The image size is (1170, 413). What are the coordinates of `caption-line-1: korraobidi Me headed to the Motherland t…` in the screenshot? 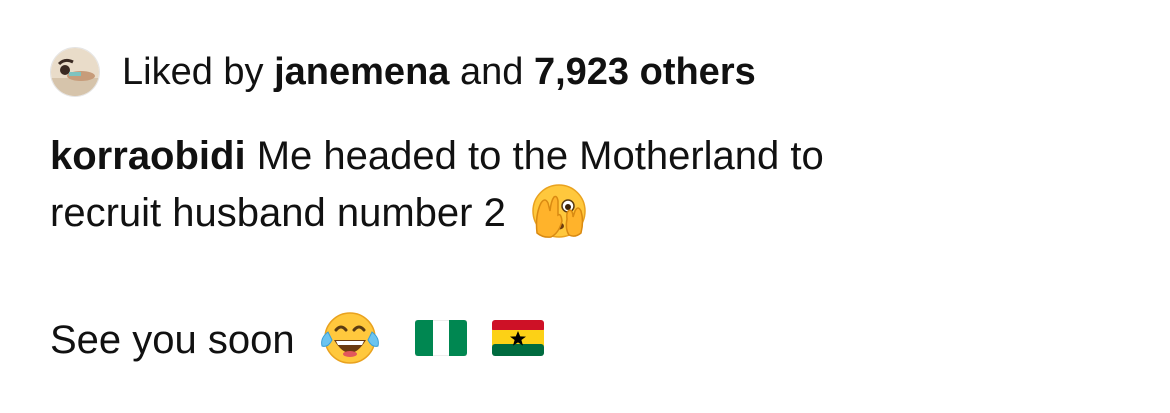 It's located at (590, 156).